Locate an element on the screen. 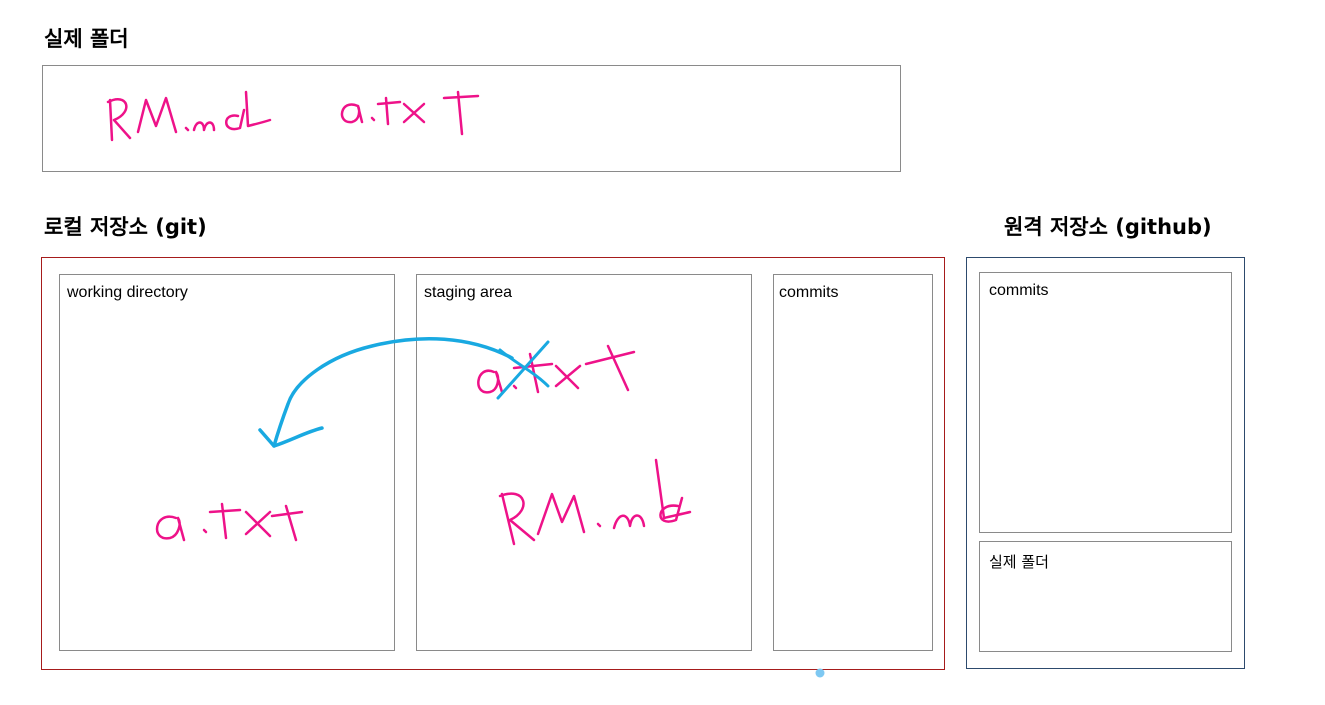 The width and height of the screenshot is (1325, 705). local-commits-box: commits is located at coordinates (853, 462).